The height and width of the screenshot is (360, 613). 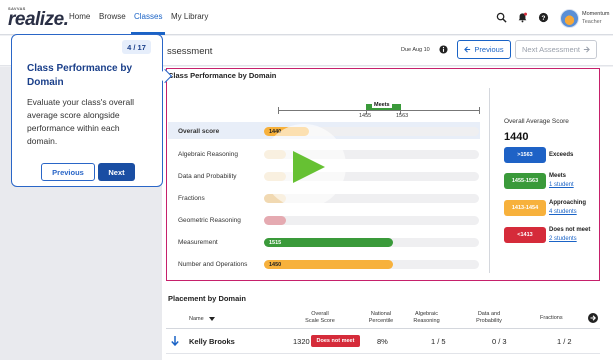 What do you see at coordinates (190, 51) in the screenshot?
I see `assessment-title: ssessment` at bounding box center [190, 51].